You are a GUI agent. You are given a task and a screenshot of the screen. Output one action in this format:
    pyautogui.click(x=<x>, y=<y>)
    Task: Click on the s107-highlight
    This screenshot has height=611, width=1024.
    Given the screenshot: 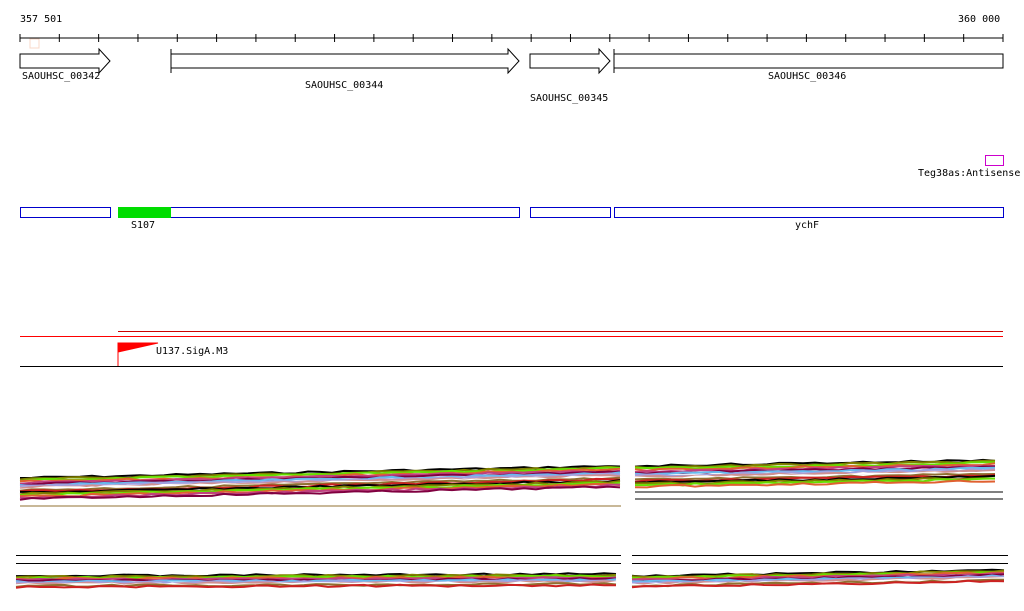 What is the action you would take?
    pyautogui.click(x=144, y=212)
    